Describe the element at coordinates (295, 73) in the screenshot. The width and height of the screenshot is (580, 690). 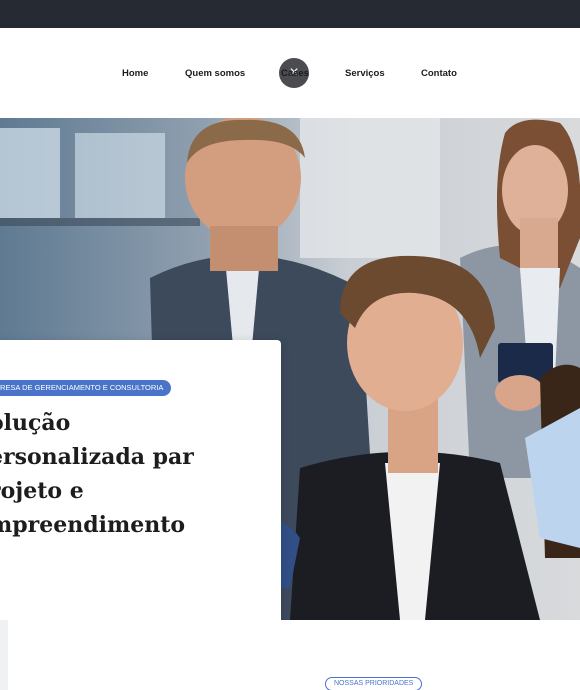
I see `nav-link-cases: Cases` at that location.